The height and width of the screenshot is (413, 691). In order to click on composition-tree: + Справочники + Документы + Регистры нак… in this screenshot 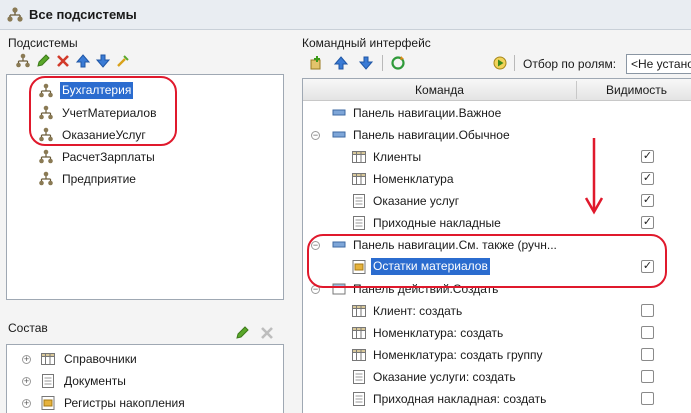, I will do `click(145, 378)`.